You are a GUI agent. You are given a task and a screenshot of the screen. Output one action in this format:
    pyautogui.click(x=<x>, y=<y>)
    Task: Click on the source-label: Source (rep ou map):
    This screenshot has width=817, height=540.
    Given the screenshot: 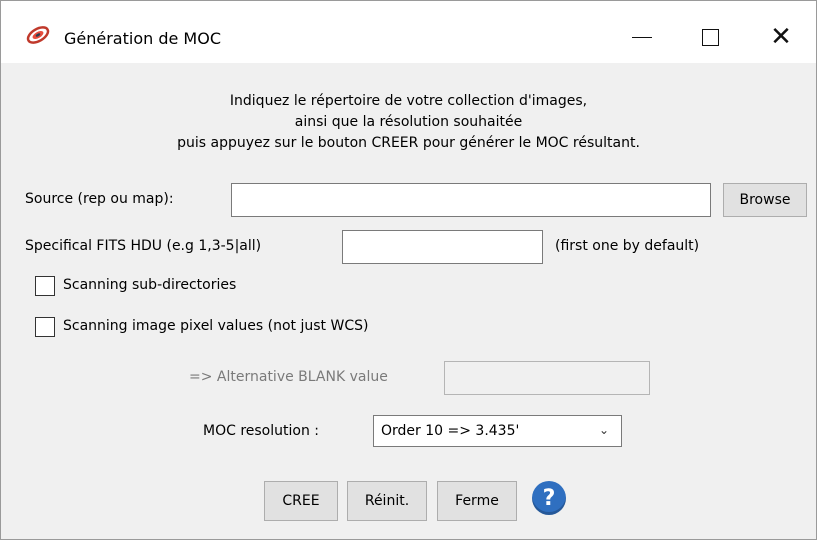 What is the action you would take?
    pyautogui.click(x=99, y=199)
    